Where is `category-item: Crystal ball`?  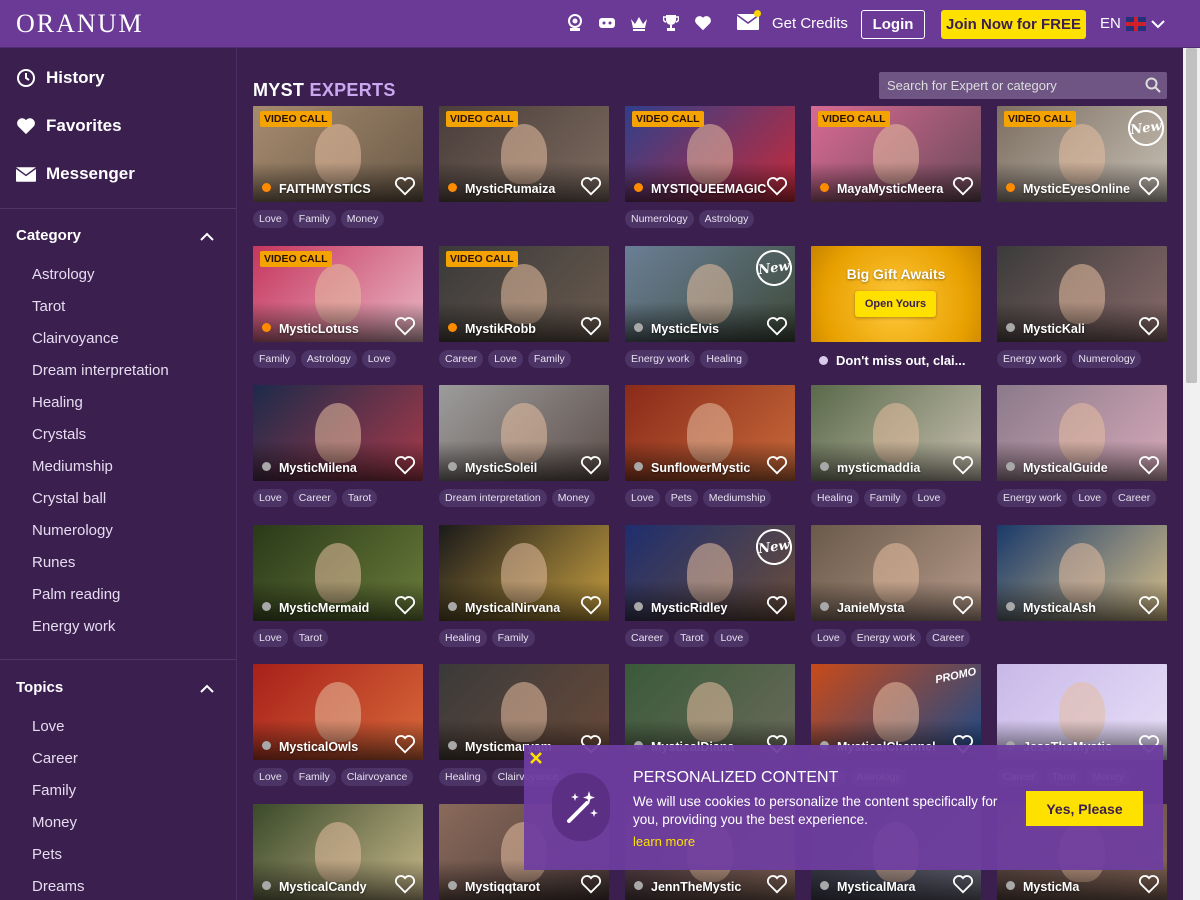 category-item: Crystal ball is located at coordinates (69, 498).